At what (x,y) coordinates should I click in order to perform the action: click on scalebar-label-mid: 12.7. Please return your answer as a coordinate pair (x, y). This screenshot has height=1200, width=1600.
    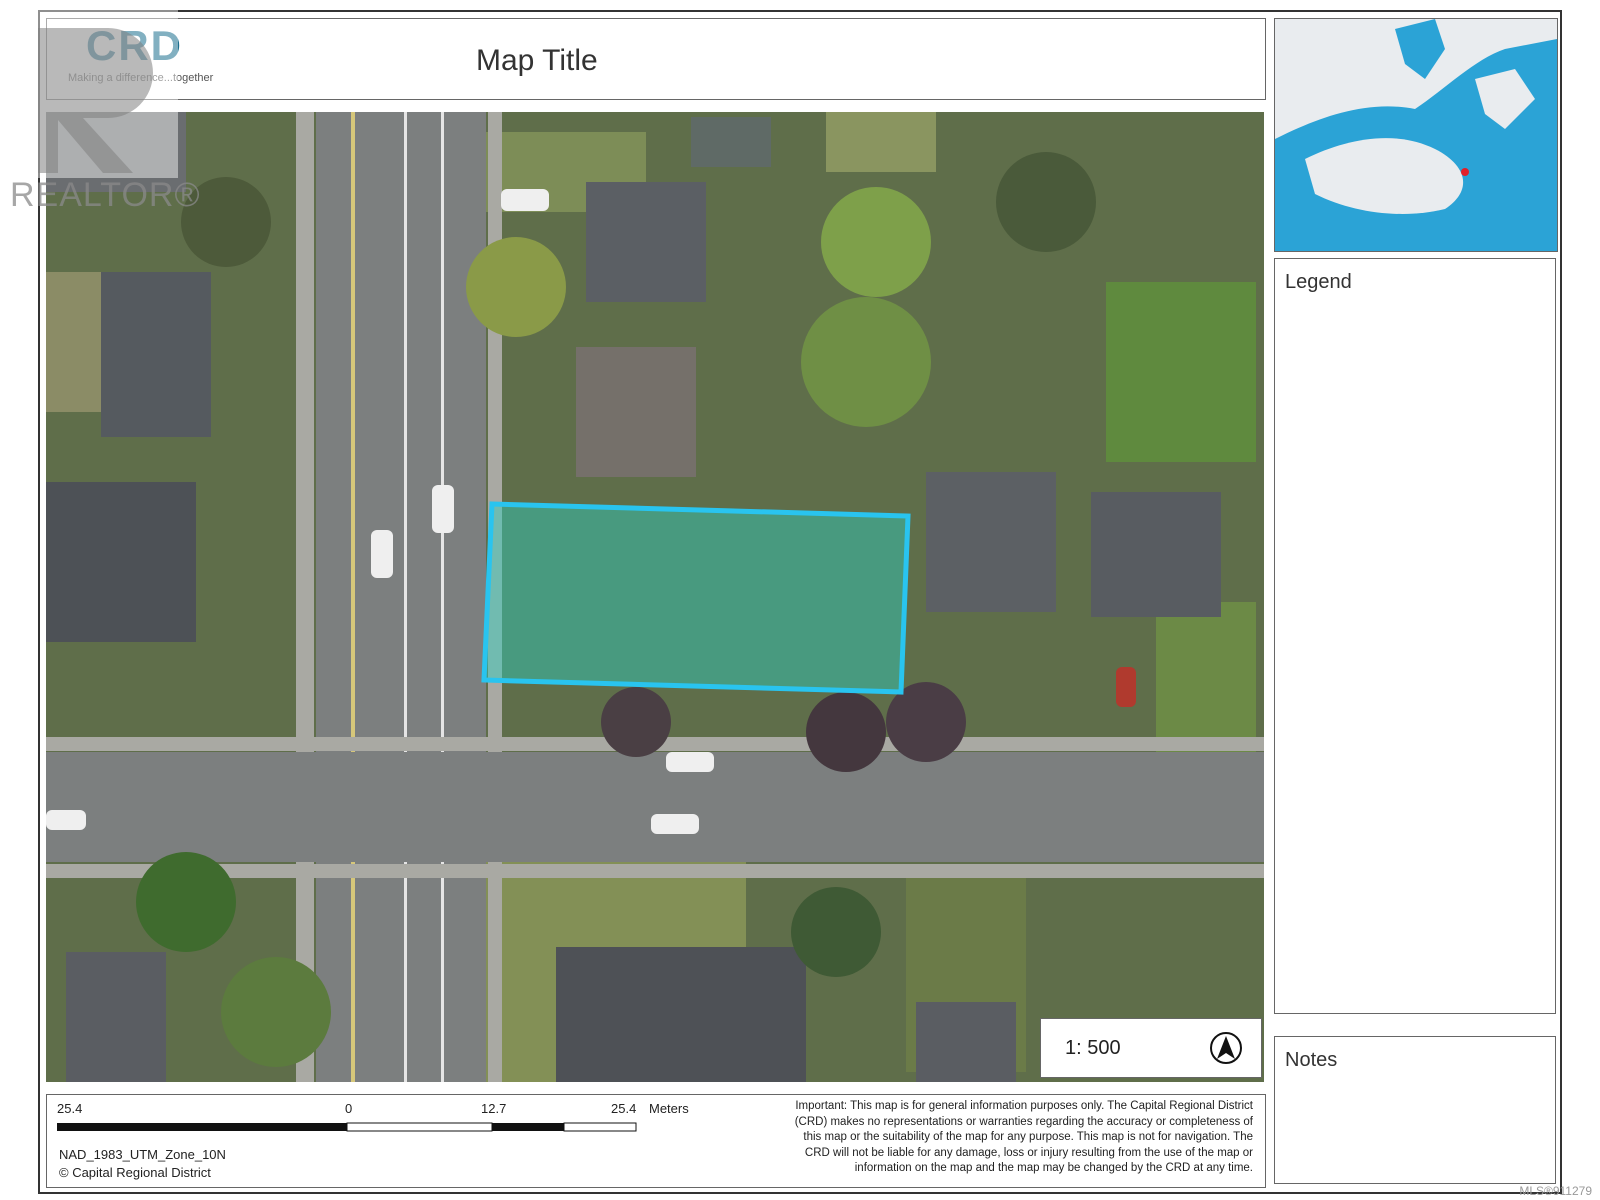
    Looking at the image, I should click on (494, 1108).